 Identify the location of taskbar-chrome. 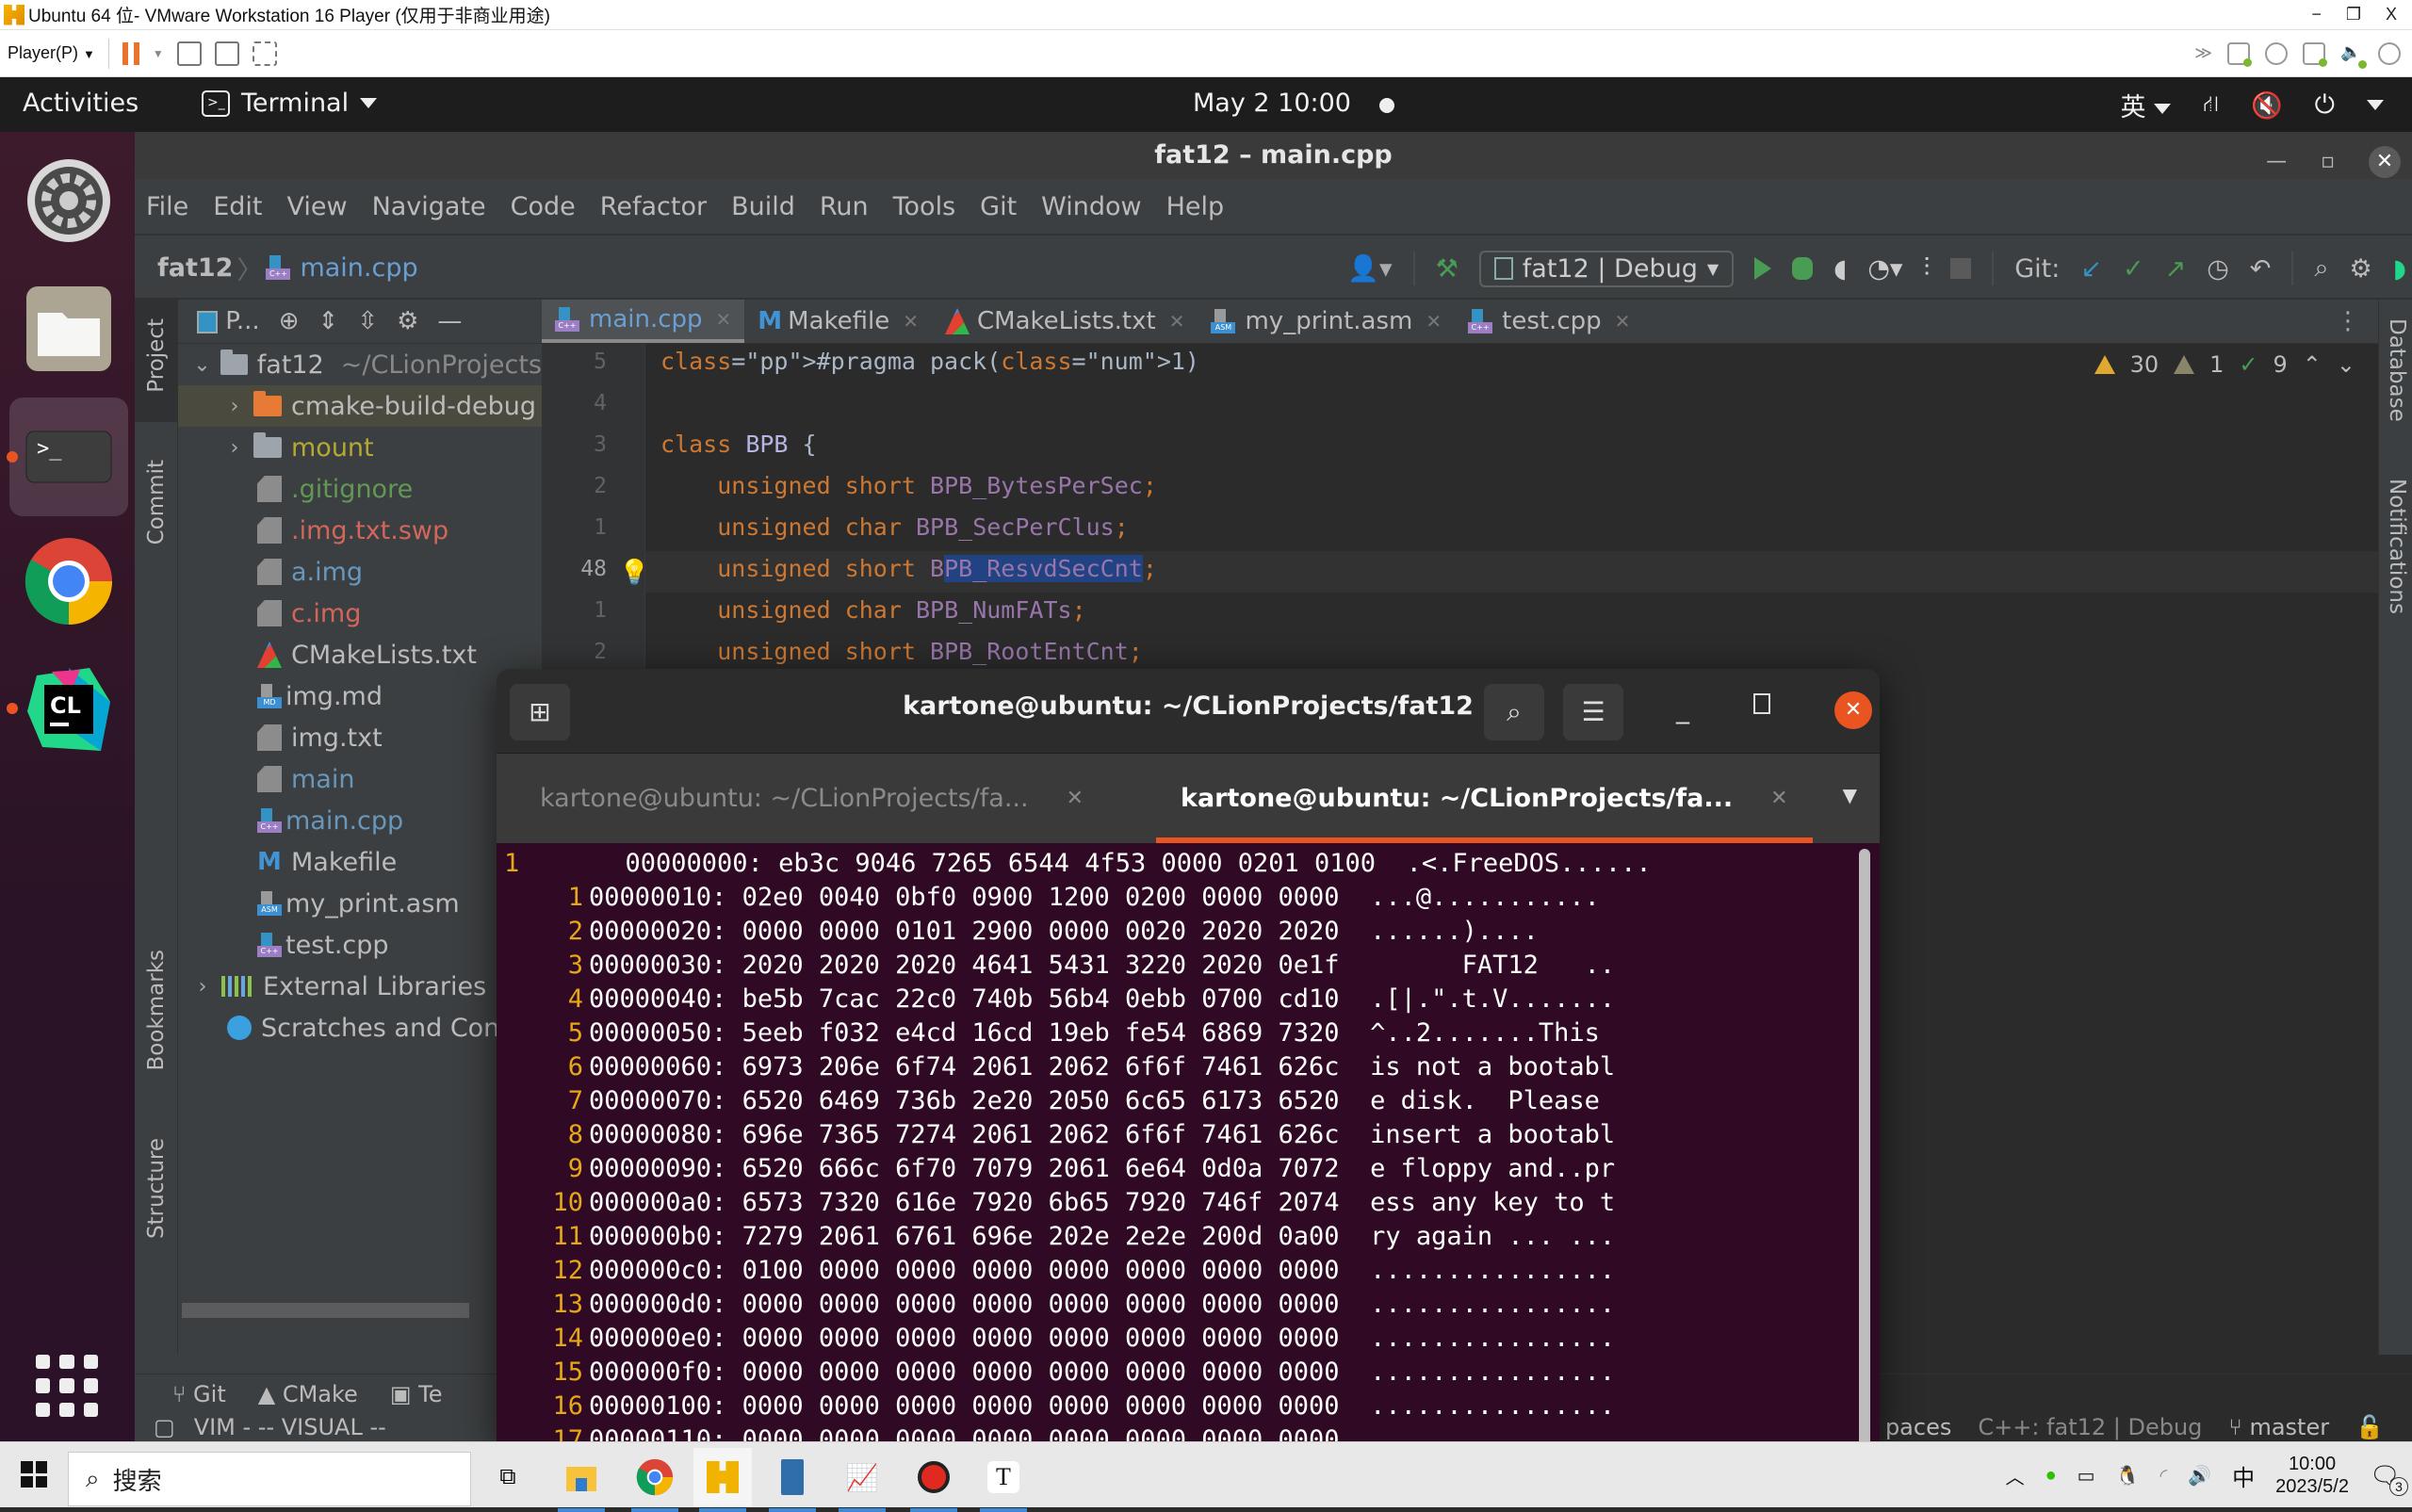
(655, 1480).